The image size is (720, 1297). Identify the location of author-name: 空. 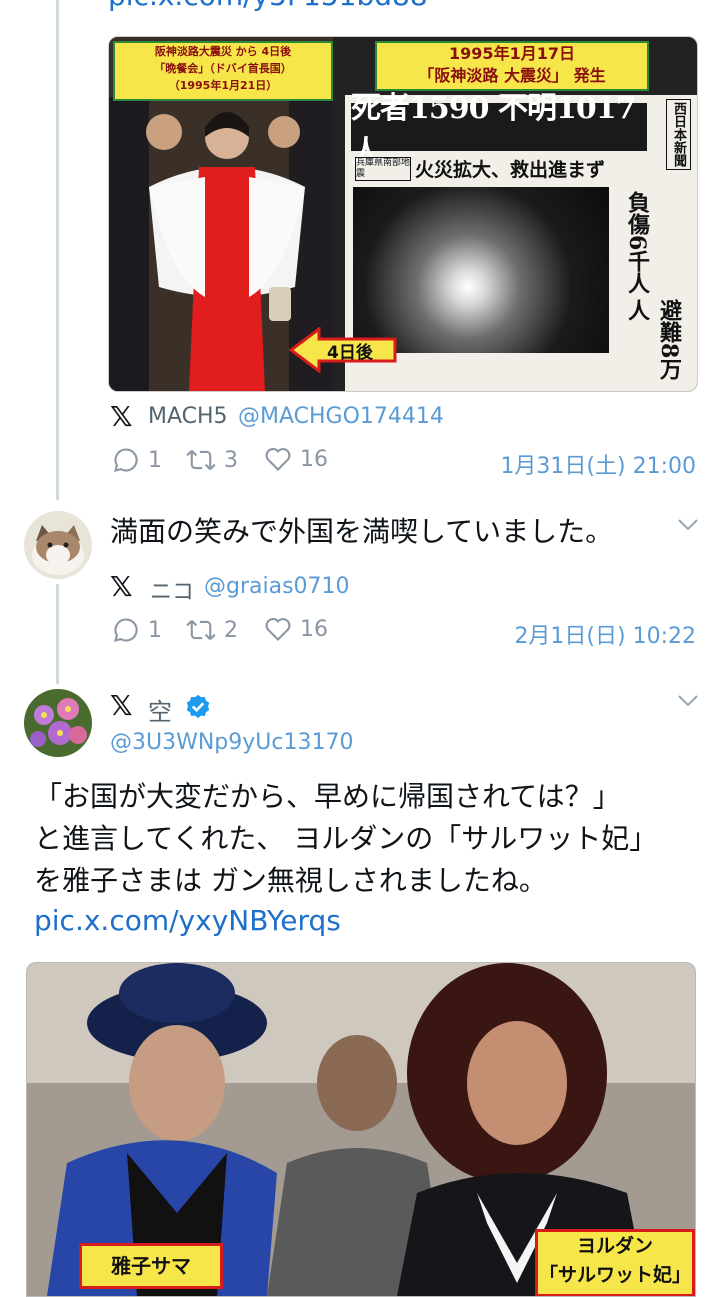
(160, 709).